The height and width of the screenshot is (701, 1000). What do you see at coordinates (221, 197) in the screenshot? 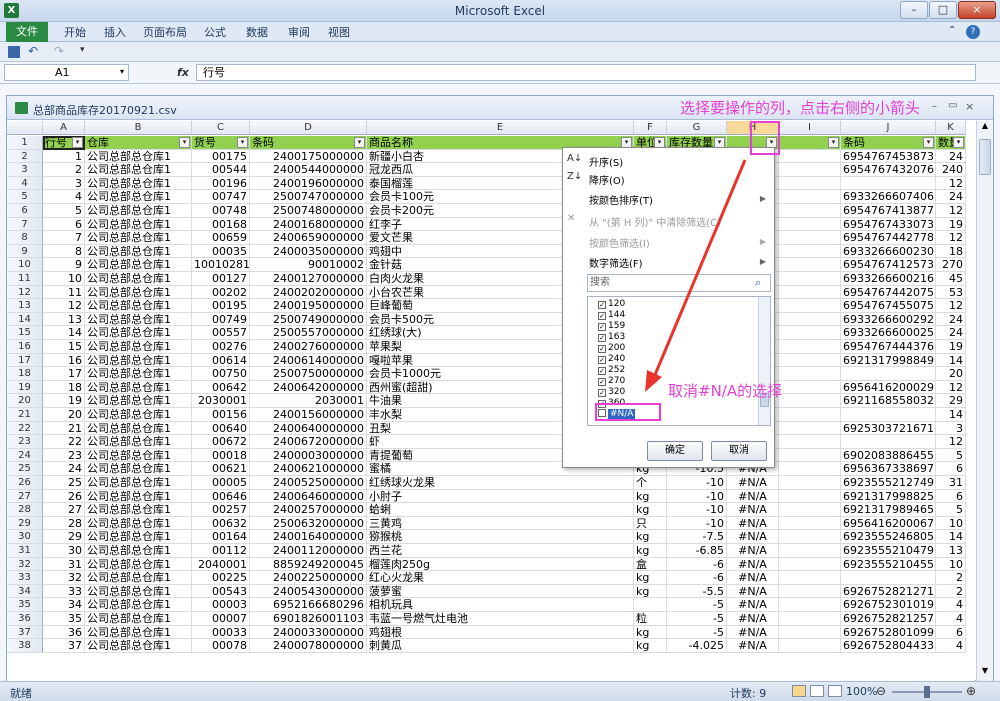
I see `grid-cell: 00747` at bounding box center [221, 197].